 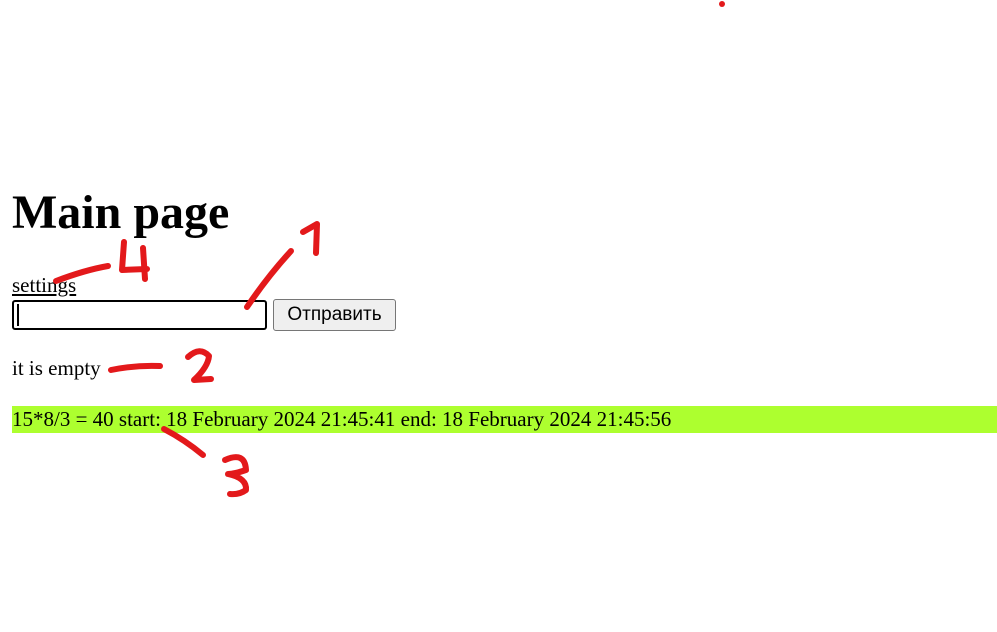 What do you see at coordinates (121, 212) in the screenshot?
I see `page-title: Main page` at bounding box center [121, 212].